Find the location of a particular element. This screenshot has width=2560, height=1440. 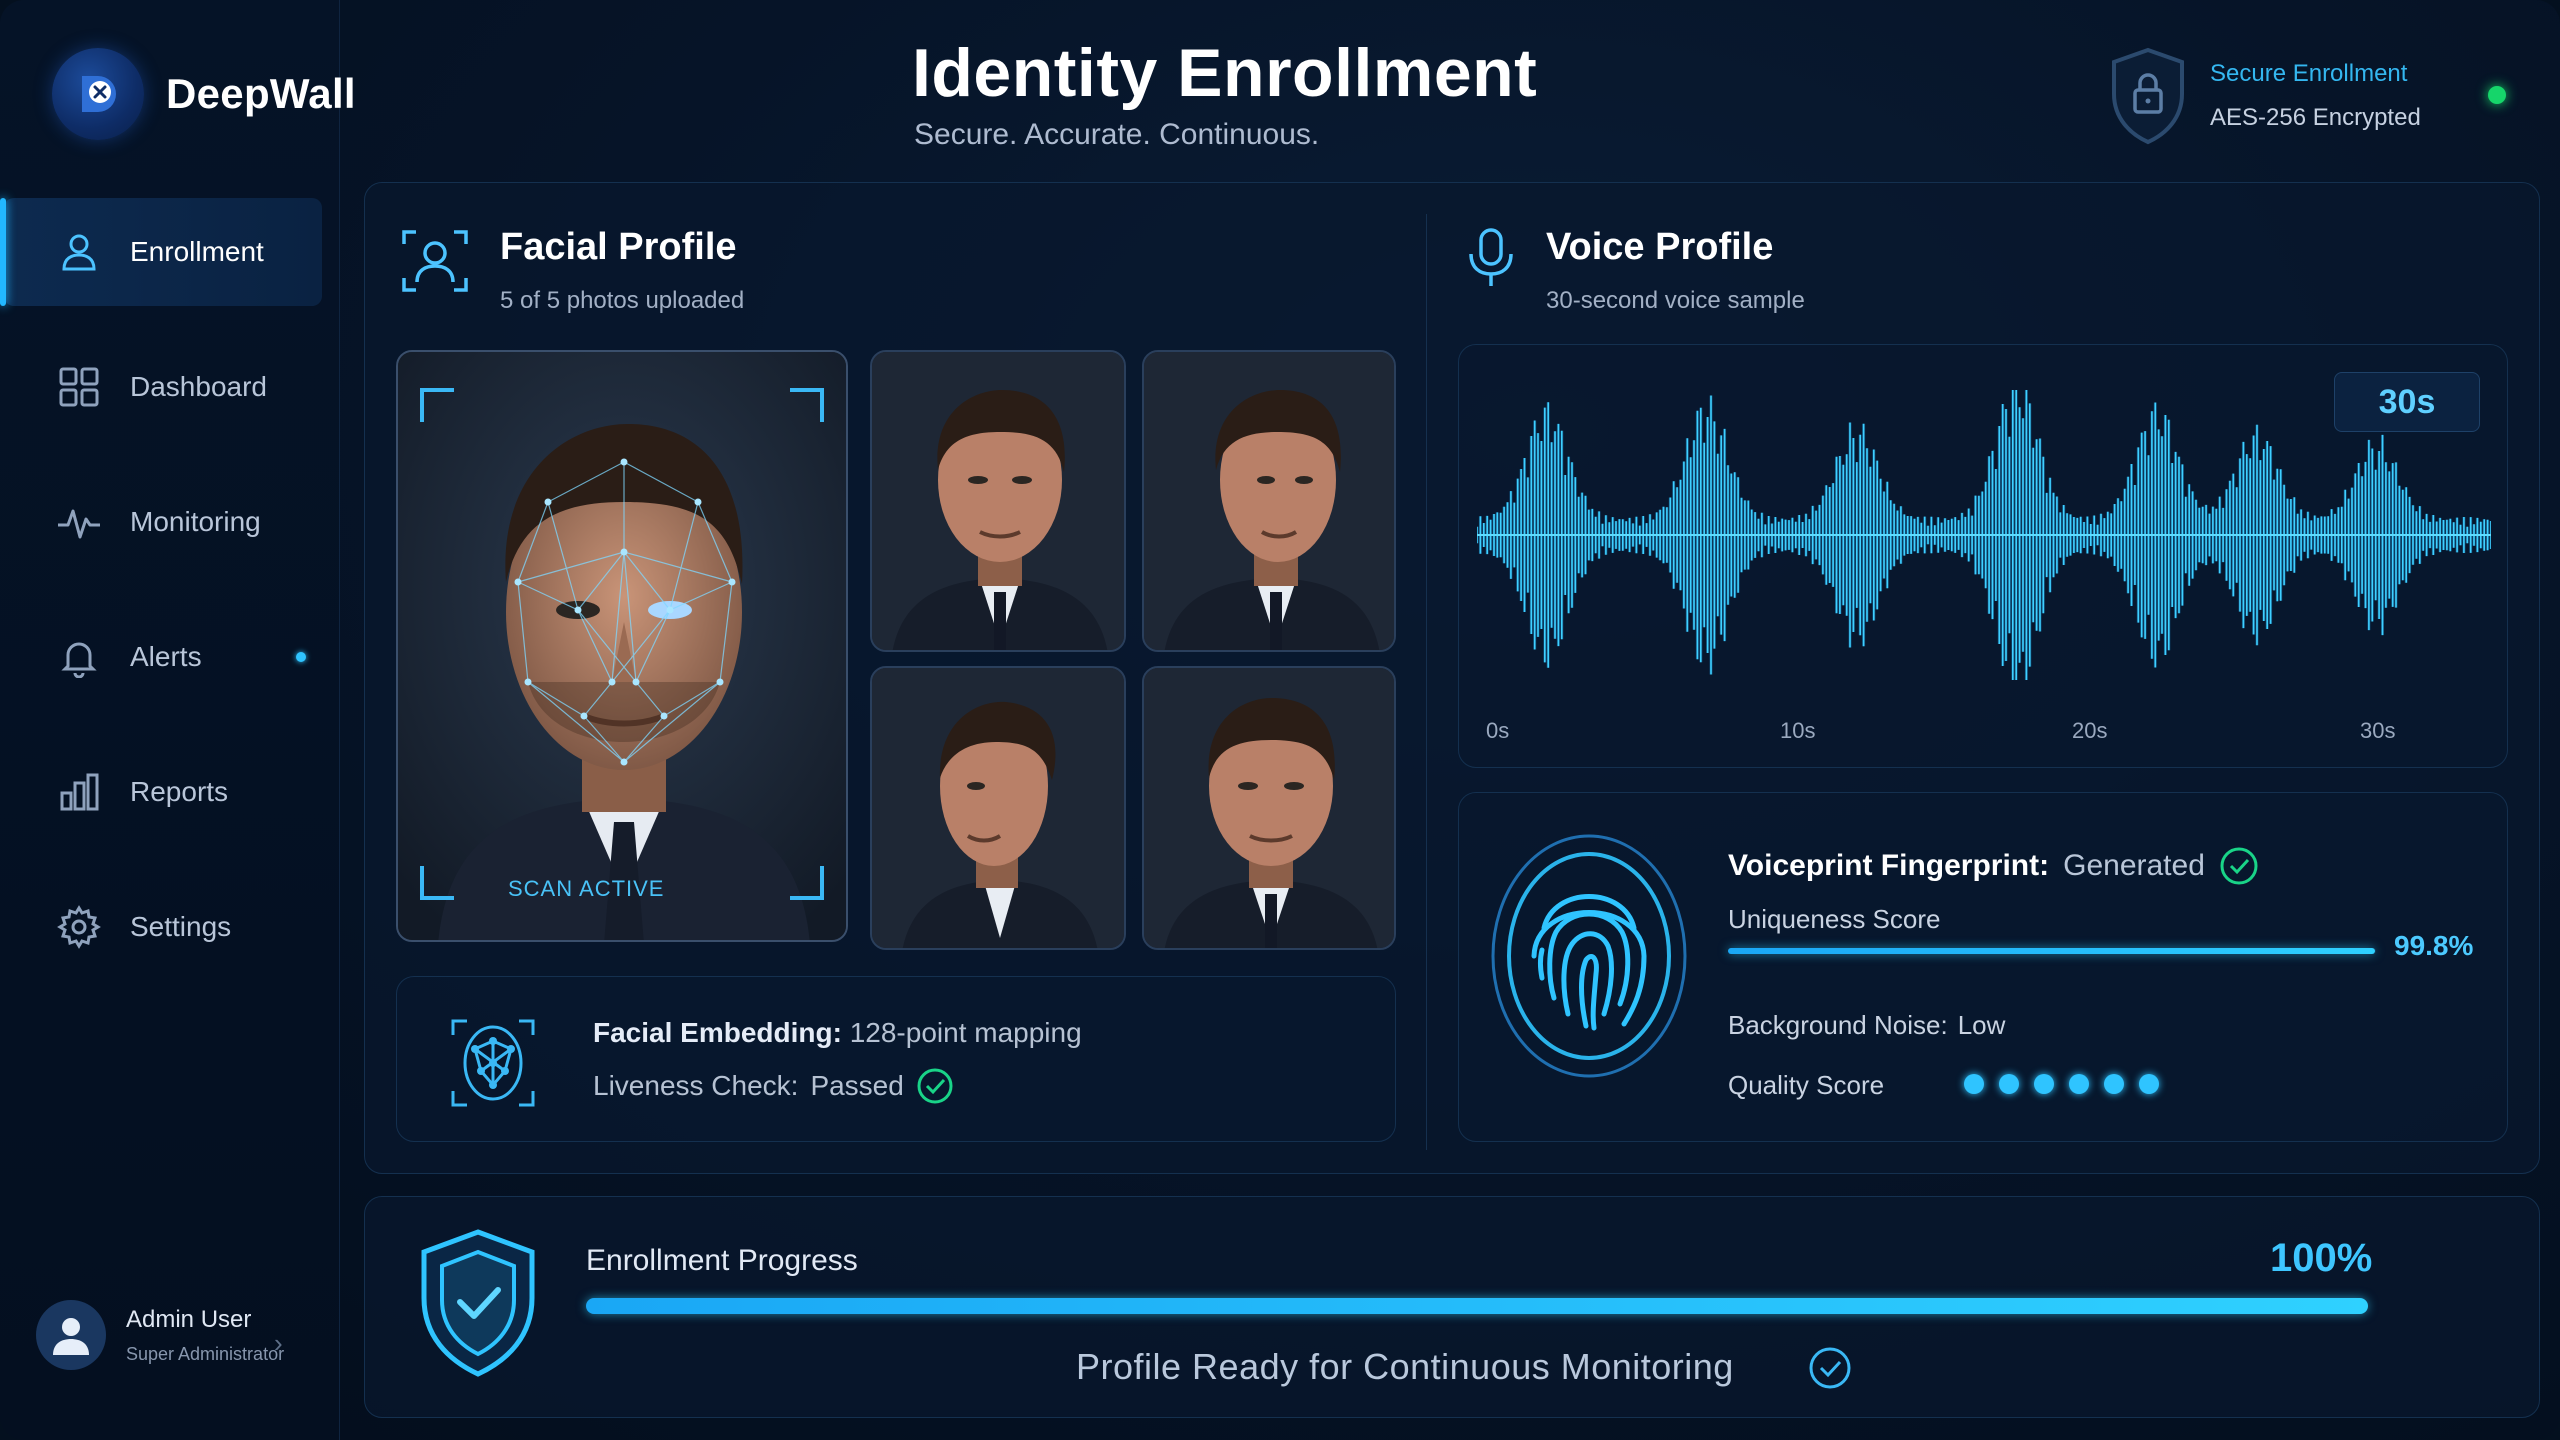

sidebar-item-label: Monitoring is located at coordinates (195, 521).